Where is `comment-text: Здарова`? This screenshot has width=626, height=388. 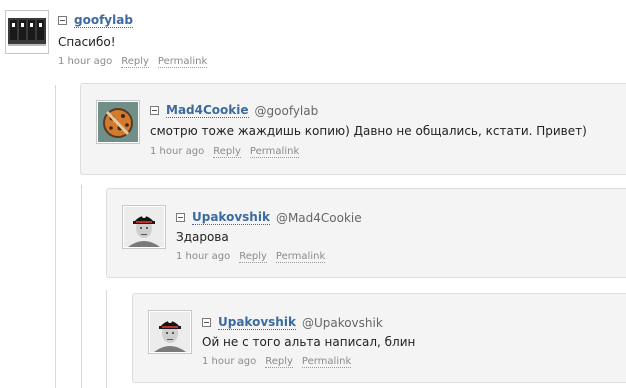 comment-text: Здарова is located at coordinates (202, 237).